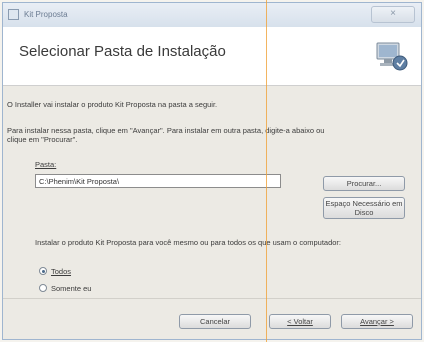 Image resolution: width=424 pixels, height=342 pixels. What do you see at coordinates (392, 56) in the screenshot?
I see `computer-install-icon` at bounding box center [392, 56].